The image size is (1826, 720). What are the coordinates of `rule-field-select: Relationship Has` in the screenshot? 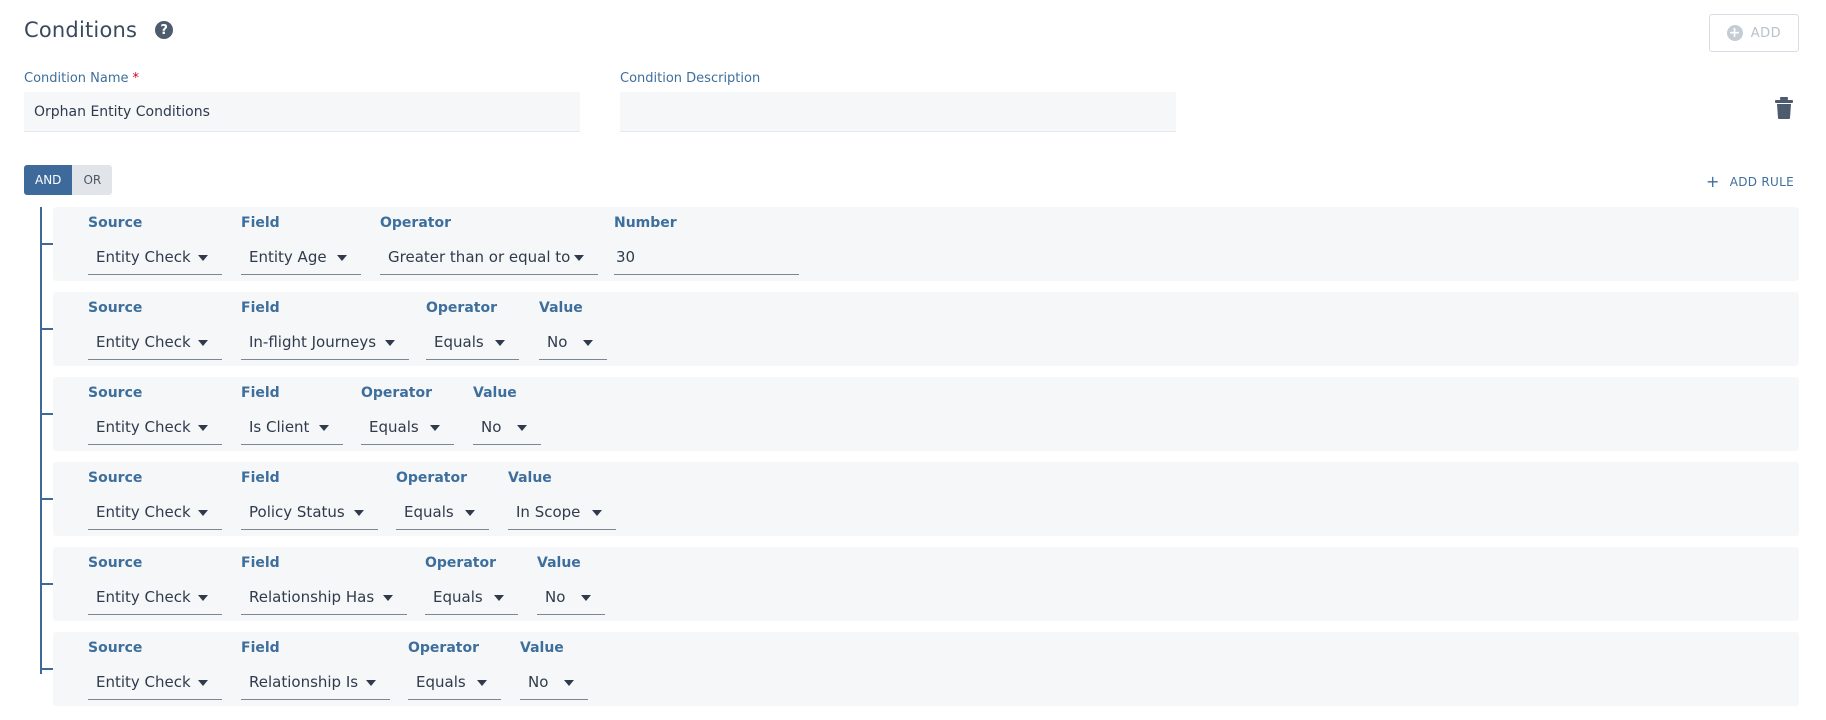 It's located at (324, 597).